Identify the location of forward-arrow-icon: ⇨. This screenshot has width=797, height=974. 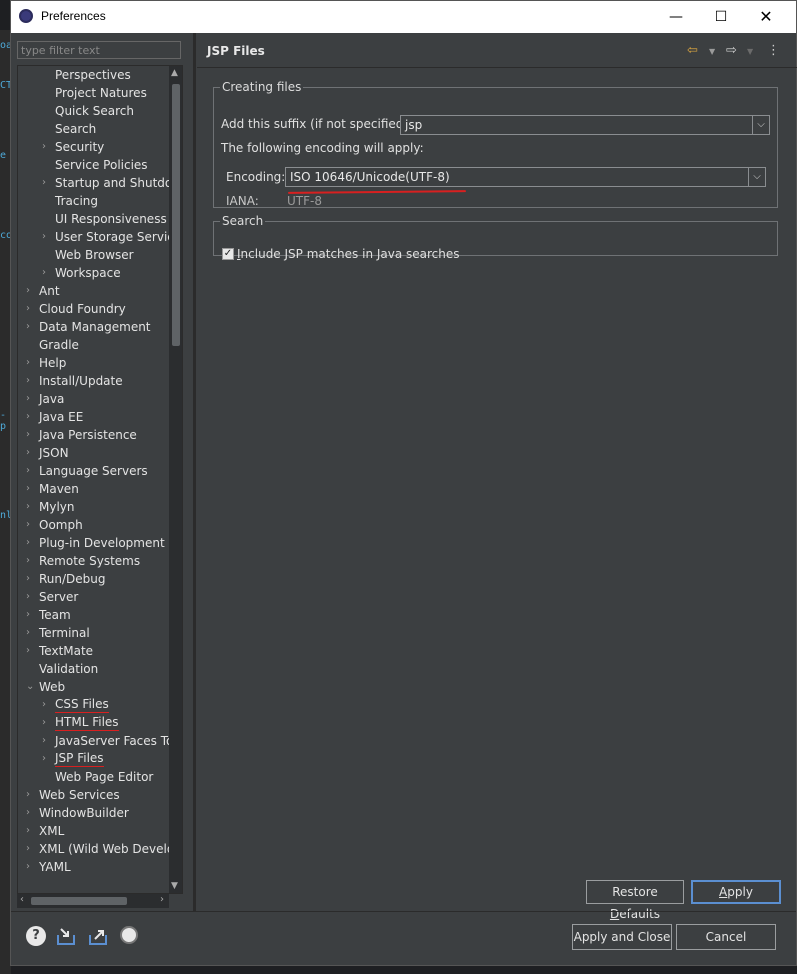
(731, 50).